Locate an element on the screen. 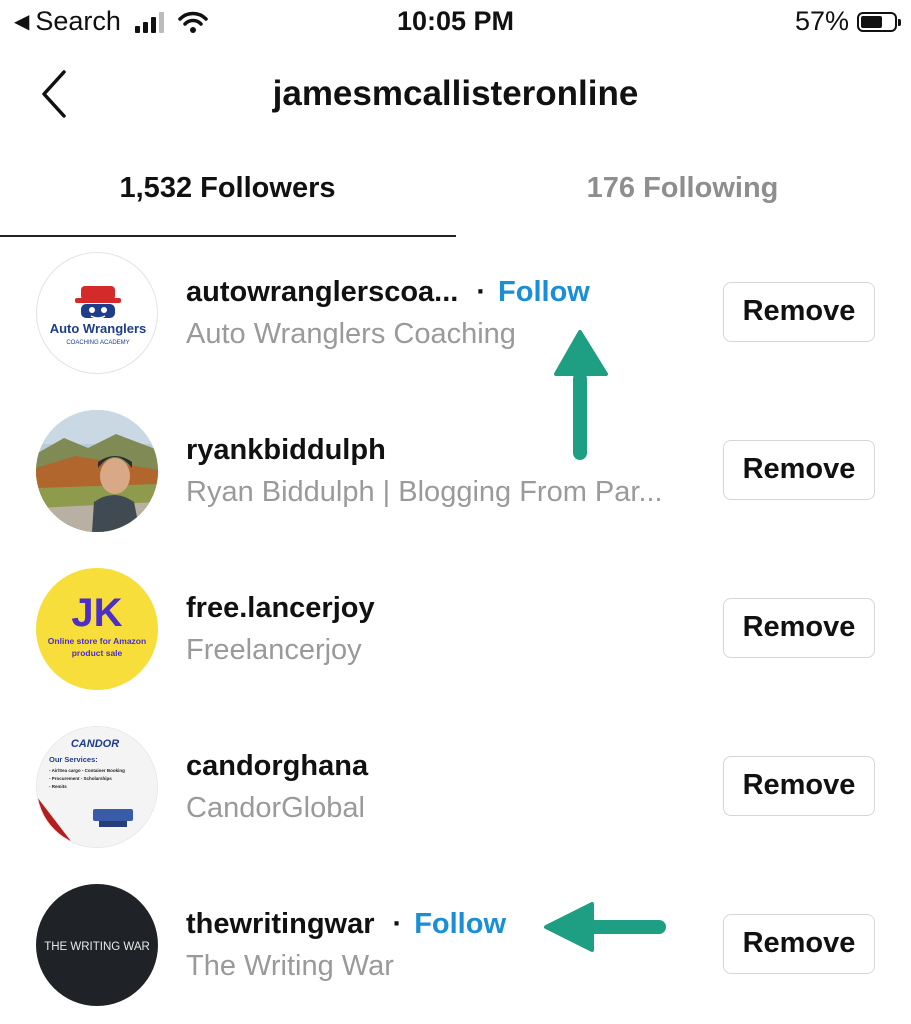 The height and width of the screenshot is (1024, 911). username-line: autowranglerscoa... · Follow is located at coordinates (388, 292).